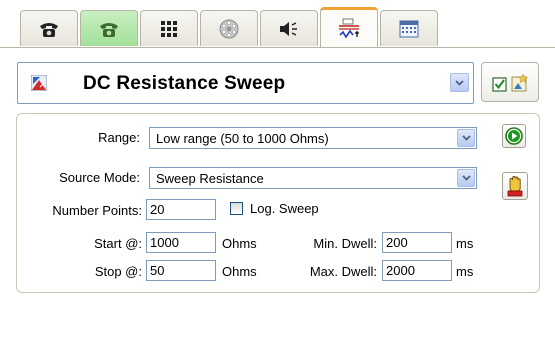  I want to click on tab-telephone-green, so click(109, 28).